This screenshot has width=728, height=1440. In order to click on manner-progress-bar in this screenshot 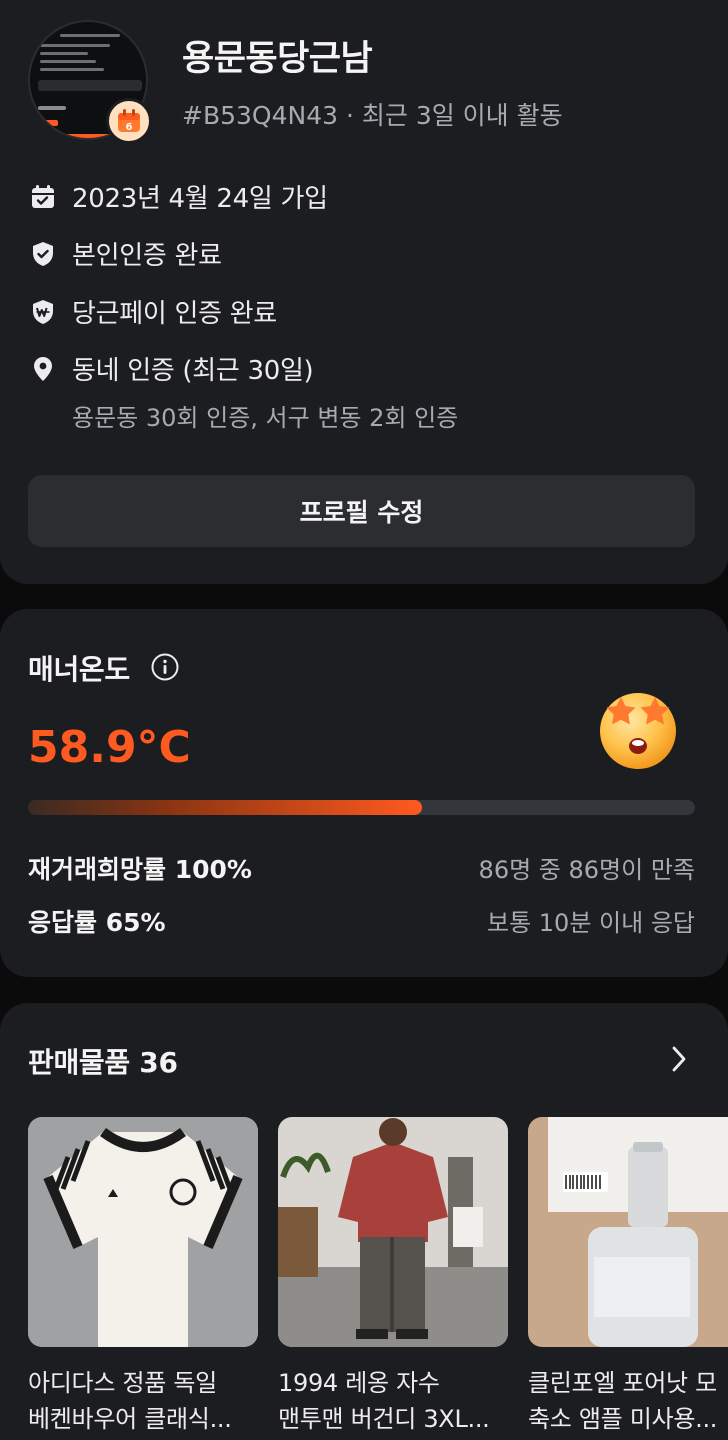, I will do `click(361, 807)`.